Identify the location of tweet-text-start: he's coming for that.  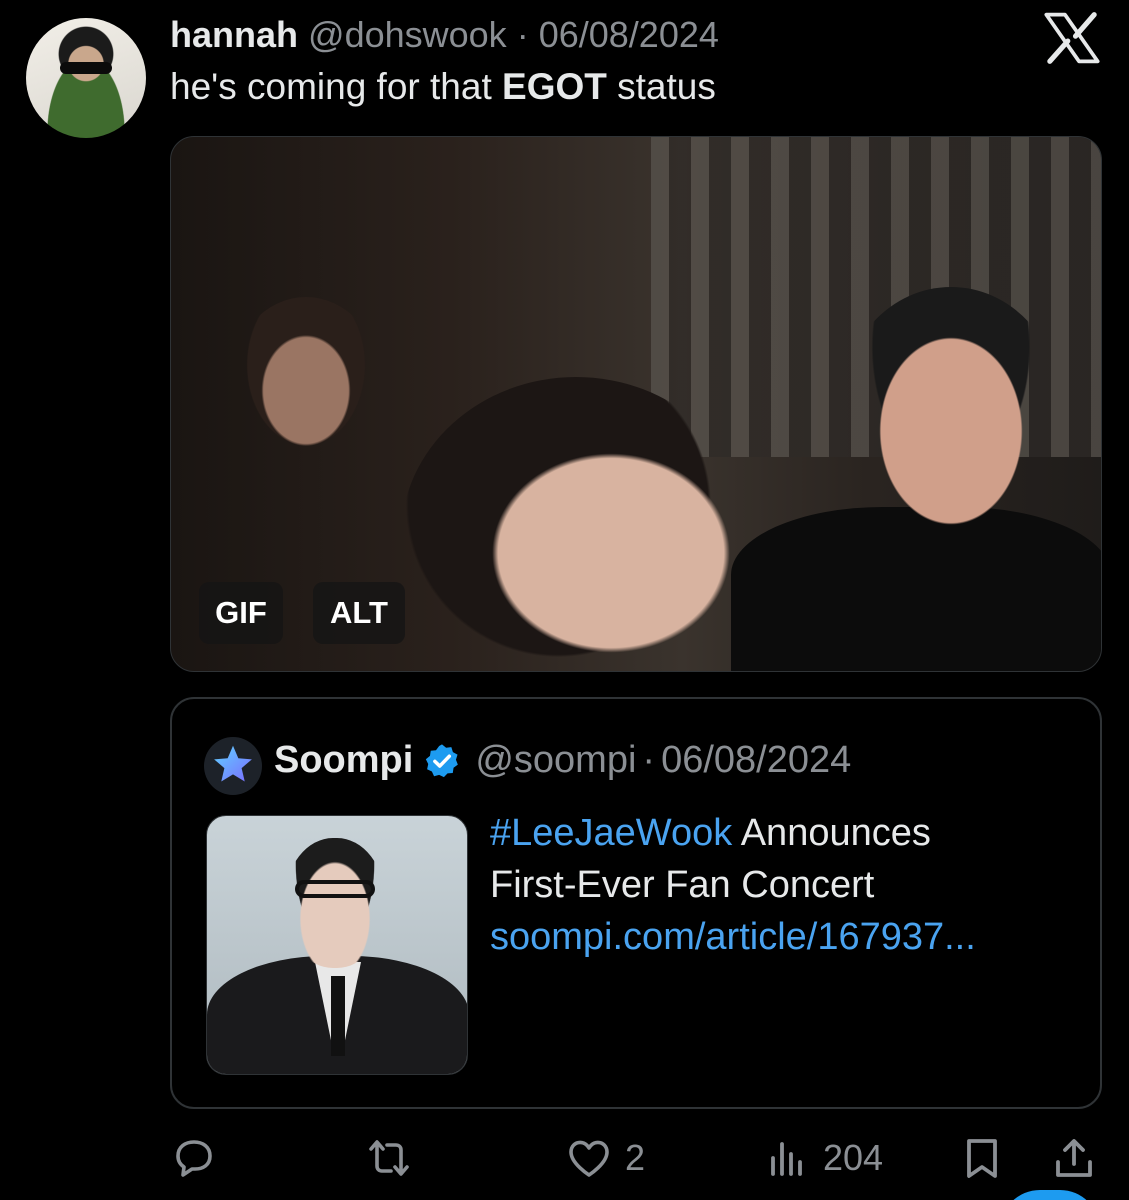
(336, 86).